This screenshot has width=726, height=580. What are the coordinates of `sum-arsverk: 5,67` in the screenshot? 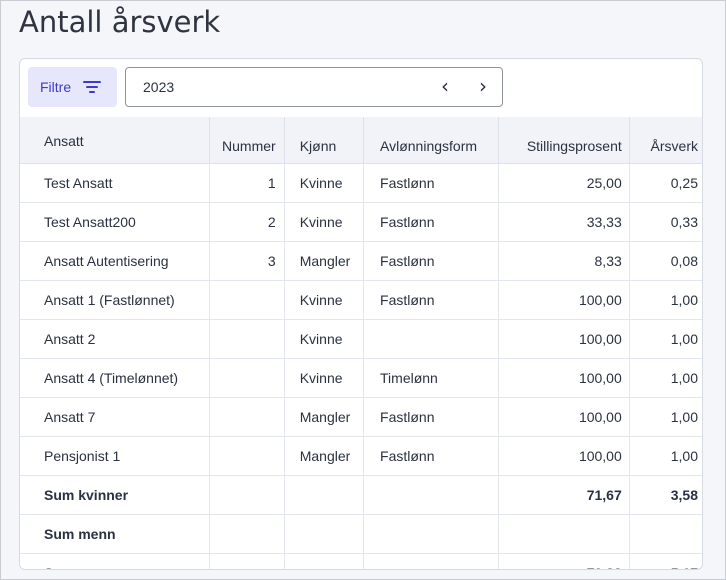 It's located at (665, 561).